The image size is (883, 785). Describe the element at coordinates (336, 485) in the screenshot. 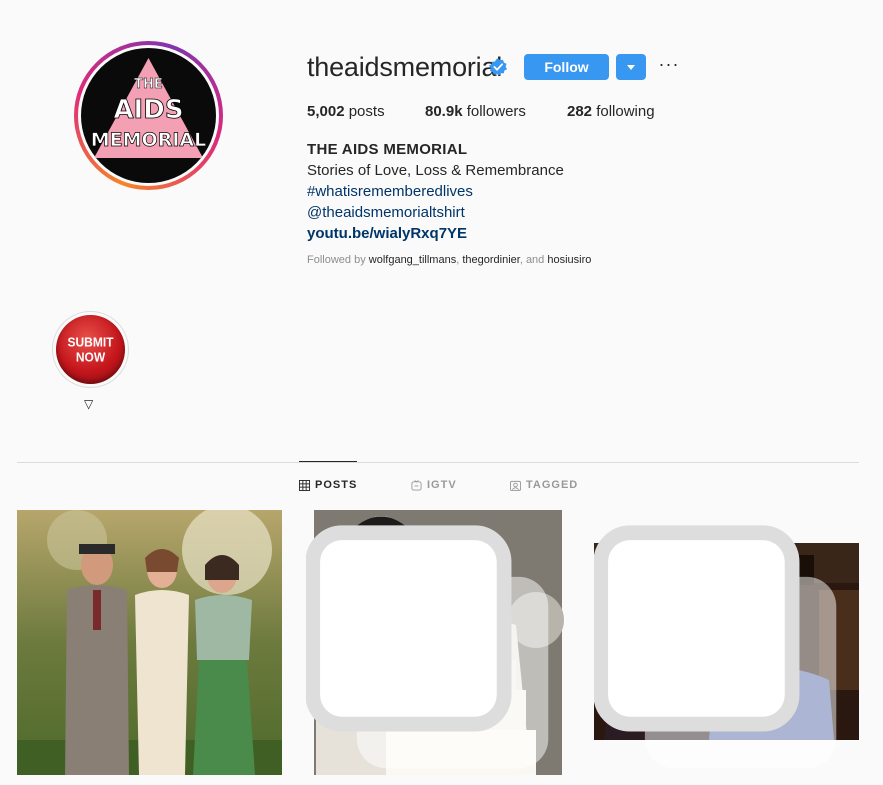

I see `tab-posts-label: POSTS` at that location.